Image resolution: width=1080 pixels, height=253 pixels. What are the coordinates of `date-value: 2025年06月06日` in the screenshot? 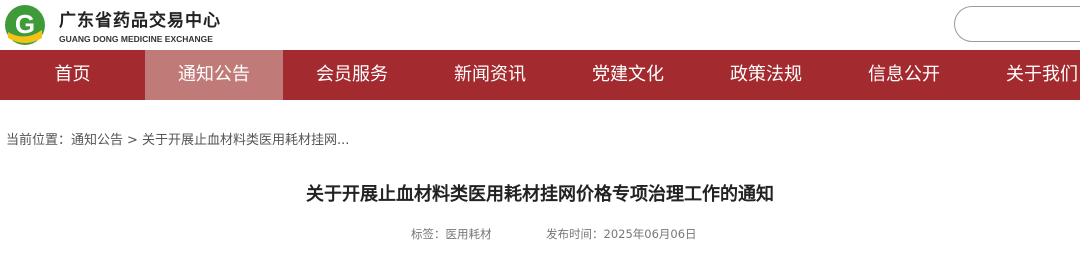 It's located at (650, 234).